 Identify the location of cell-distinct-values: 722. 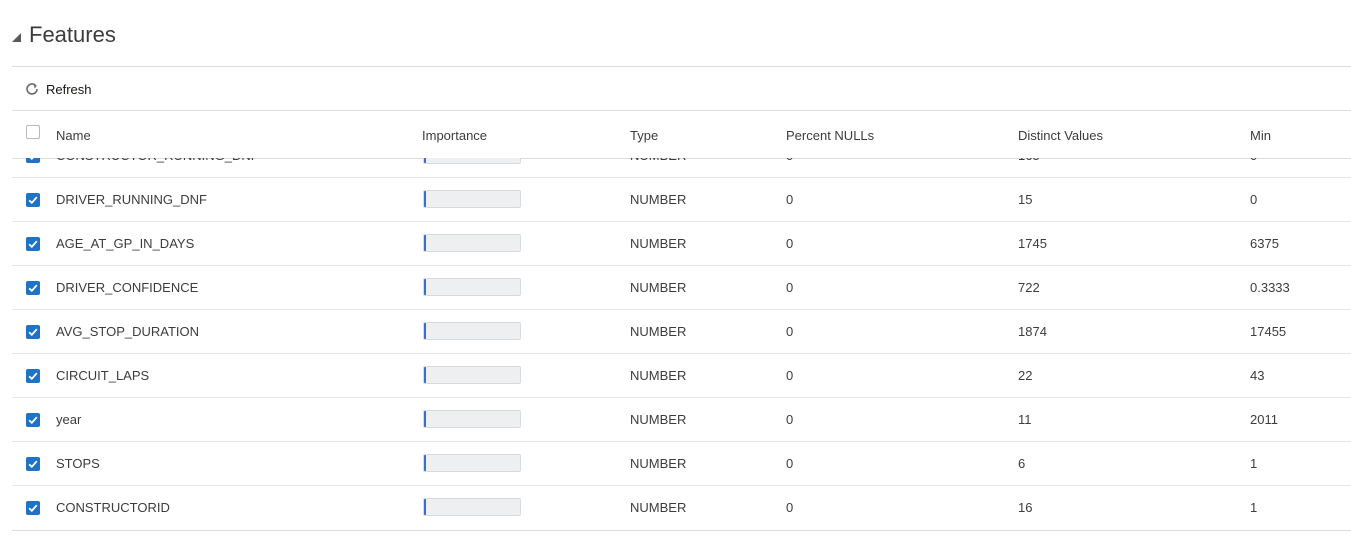
(1029, 287).